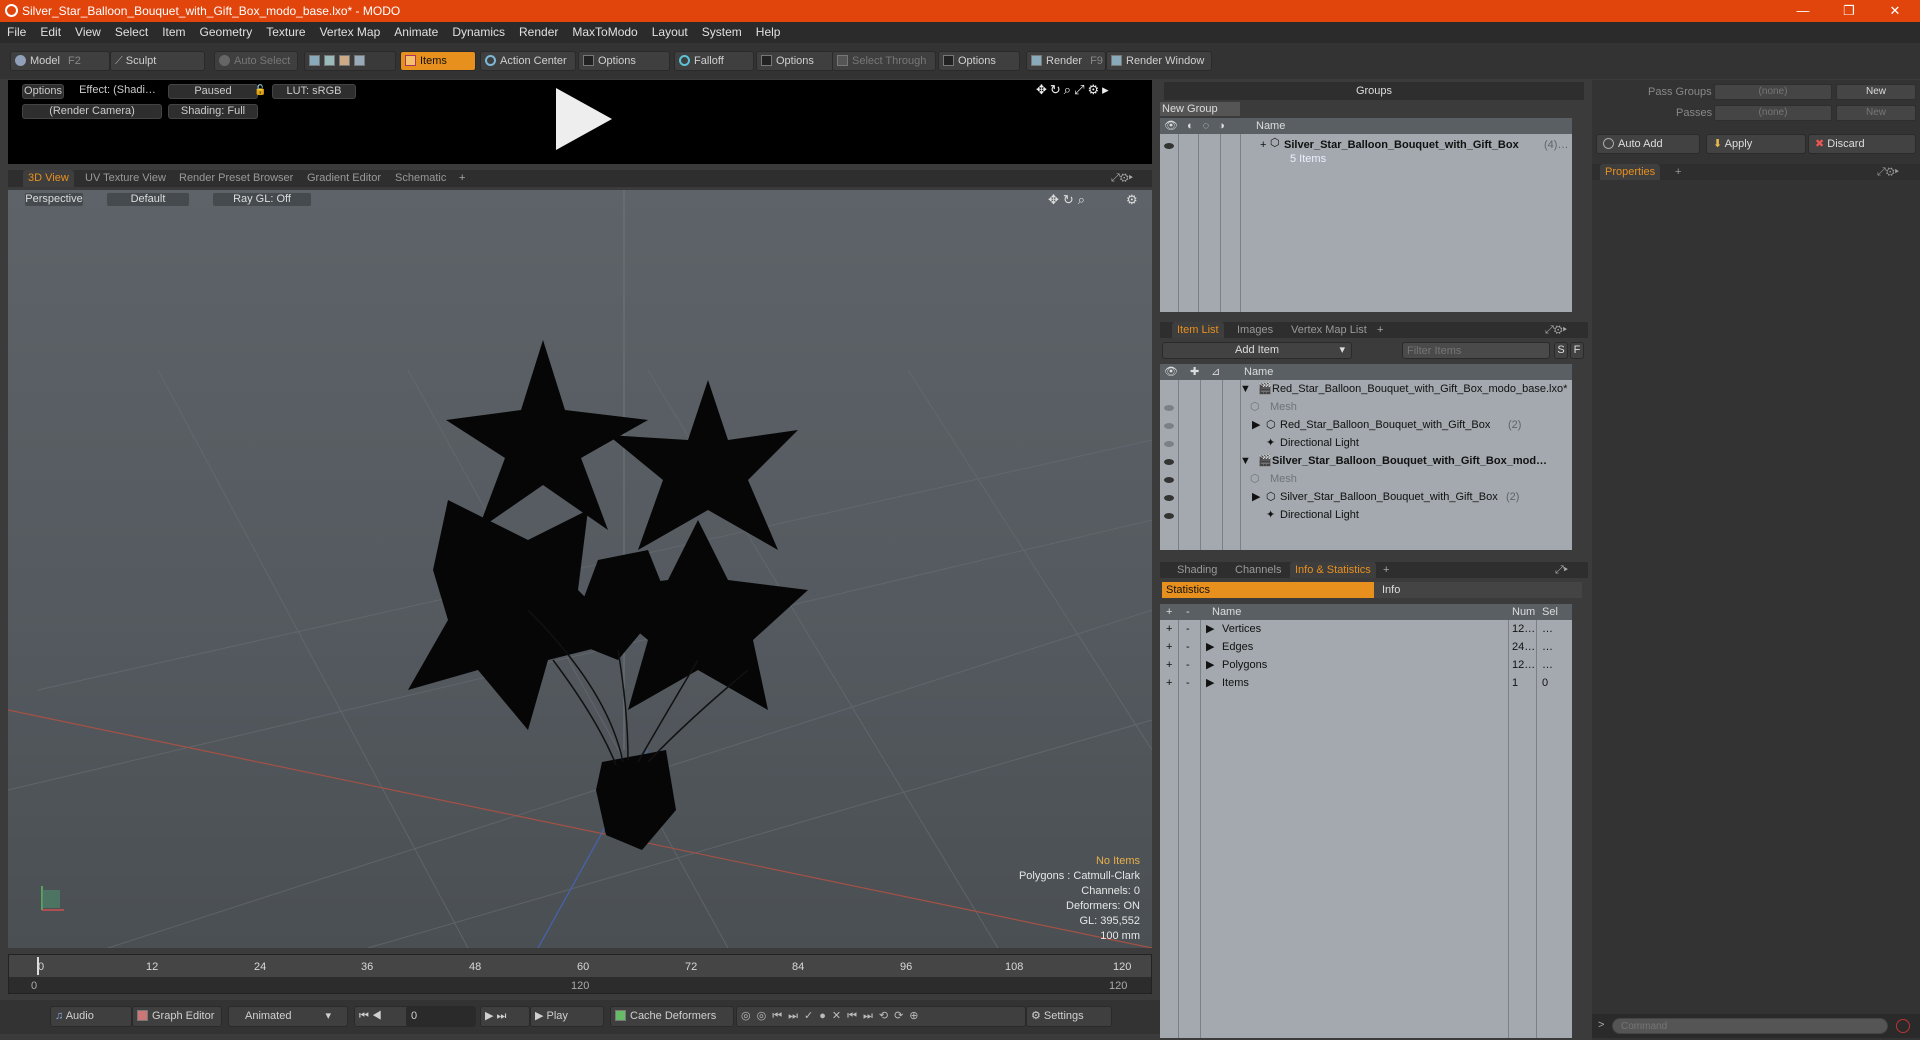 This screenshot has width=1920, height=1040. What do you see at coordinates (344, 60) in the screenshot?
I see `polygon-mode-icon` at bounding box center [344, 60].